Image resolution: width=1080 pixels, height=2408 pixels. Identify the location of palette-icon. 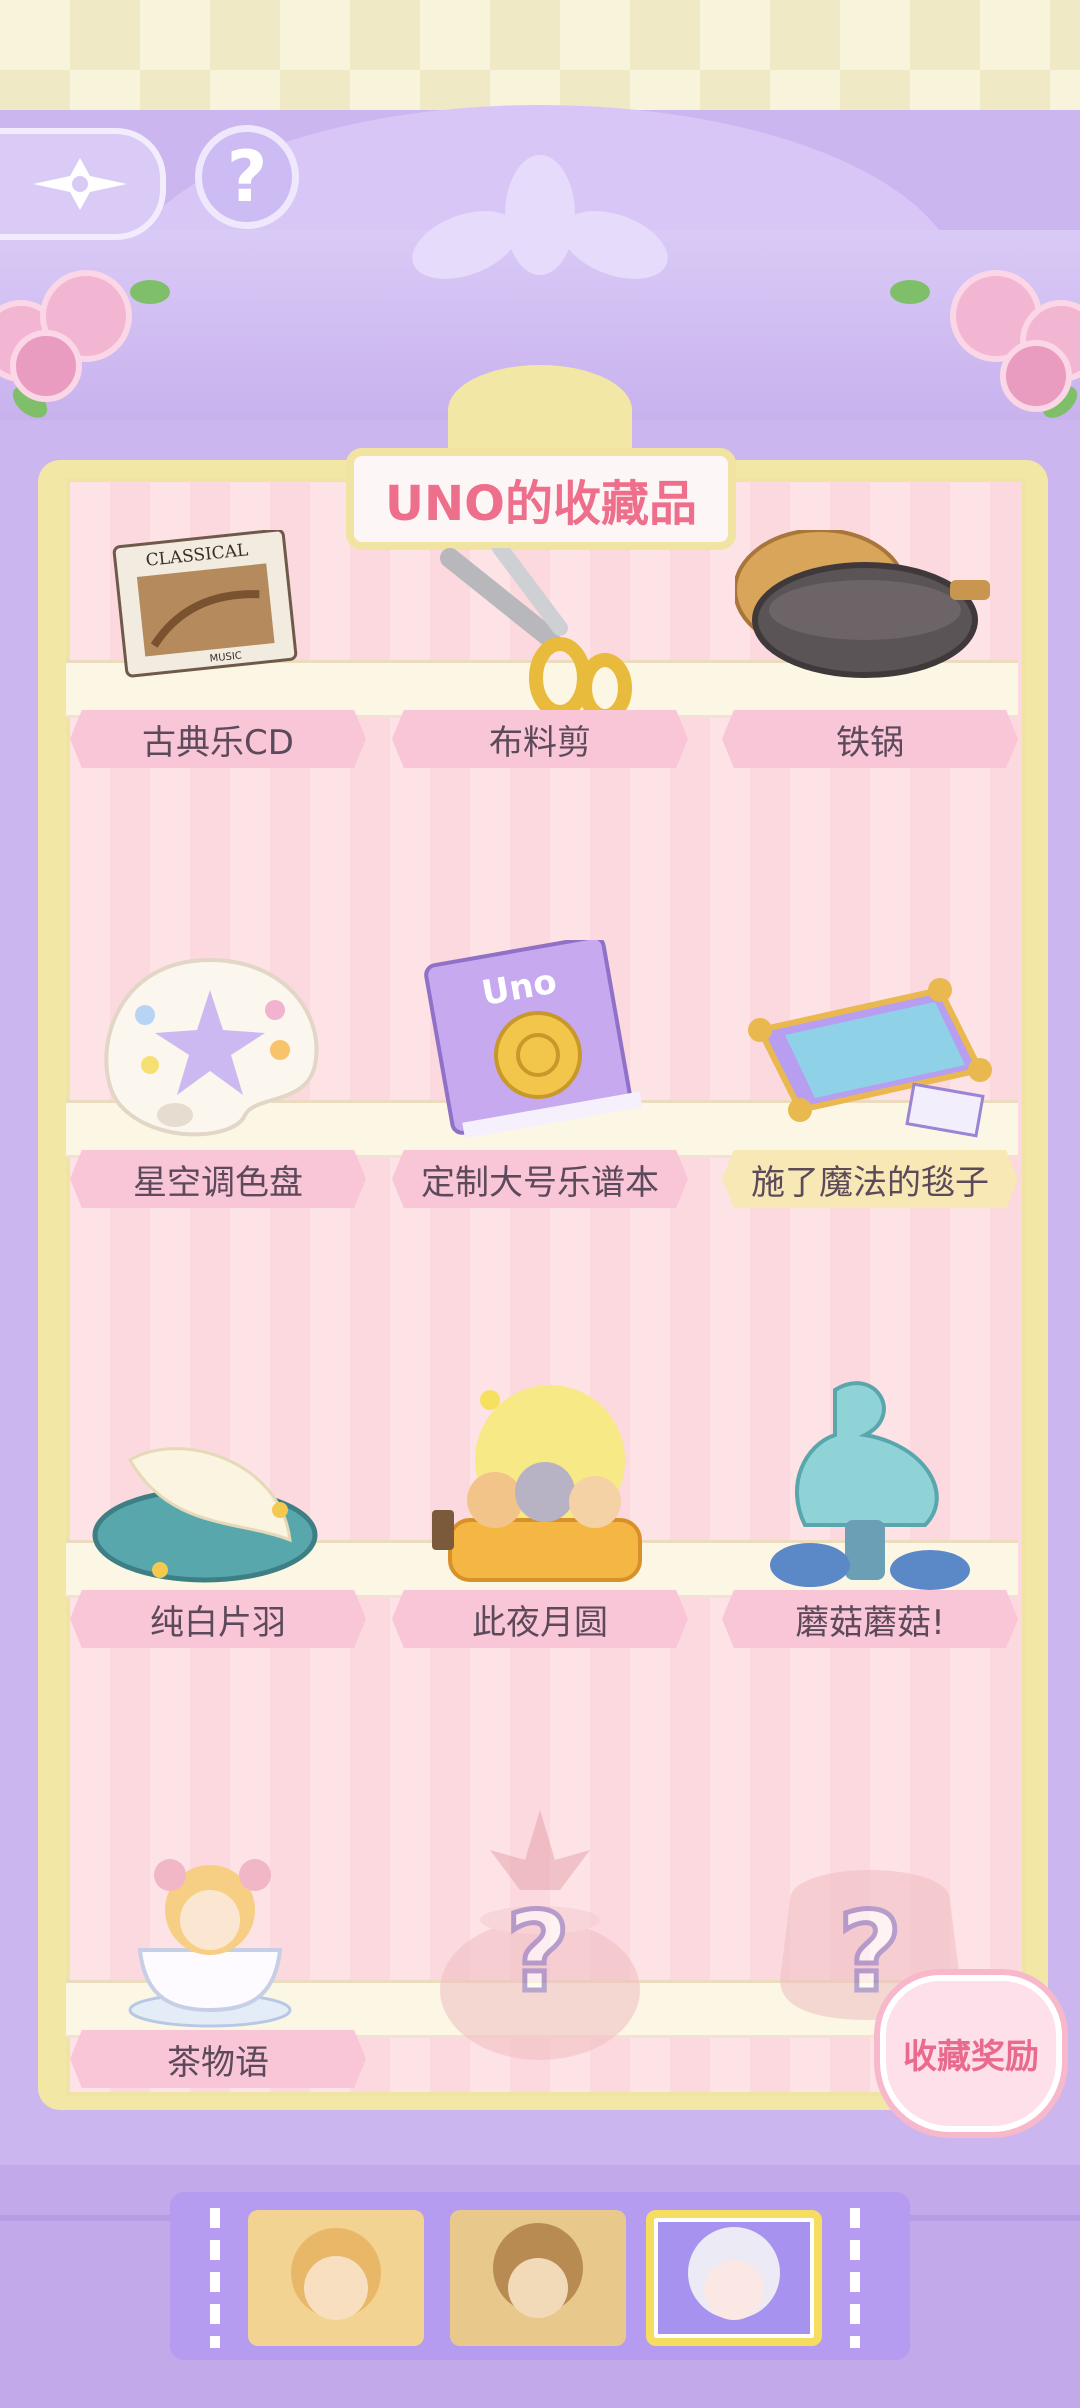
(211, 1047).